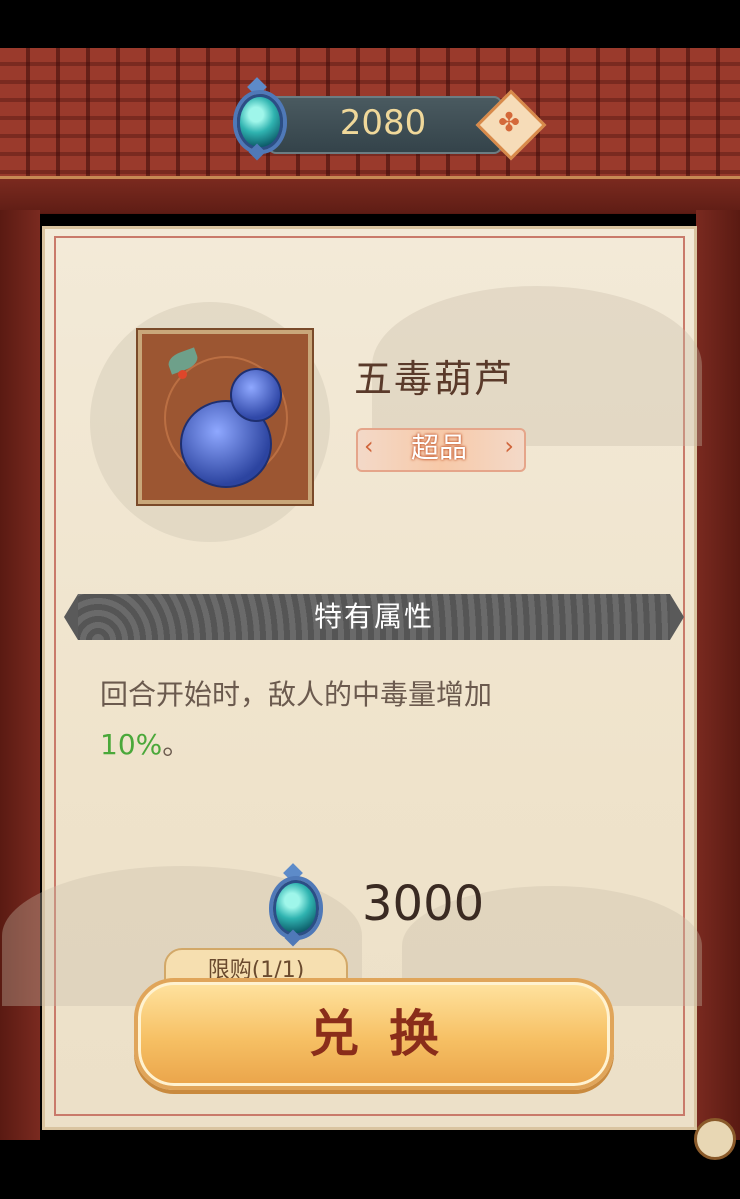  I want to click on add-currency-button: ✤, so click(511, 125).